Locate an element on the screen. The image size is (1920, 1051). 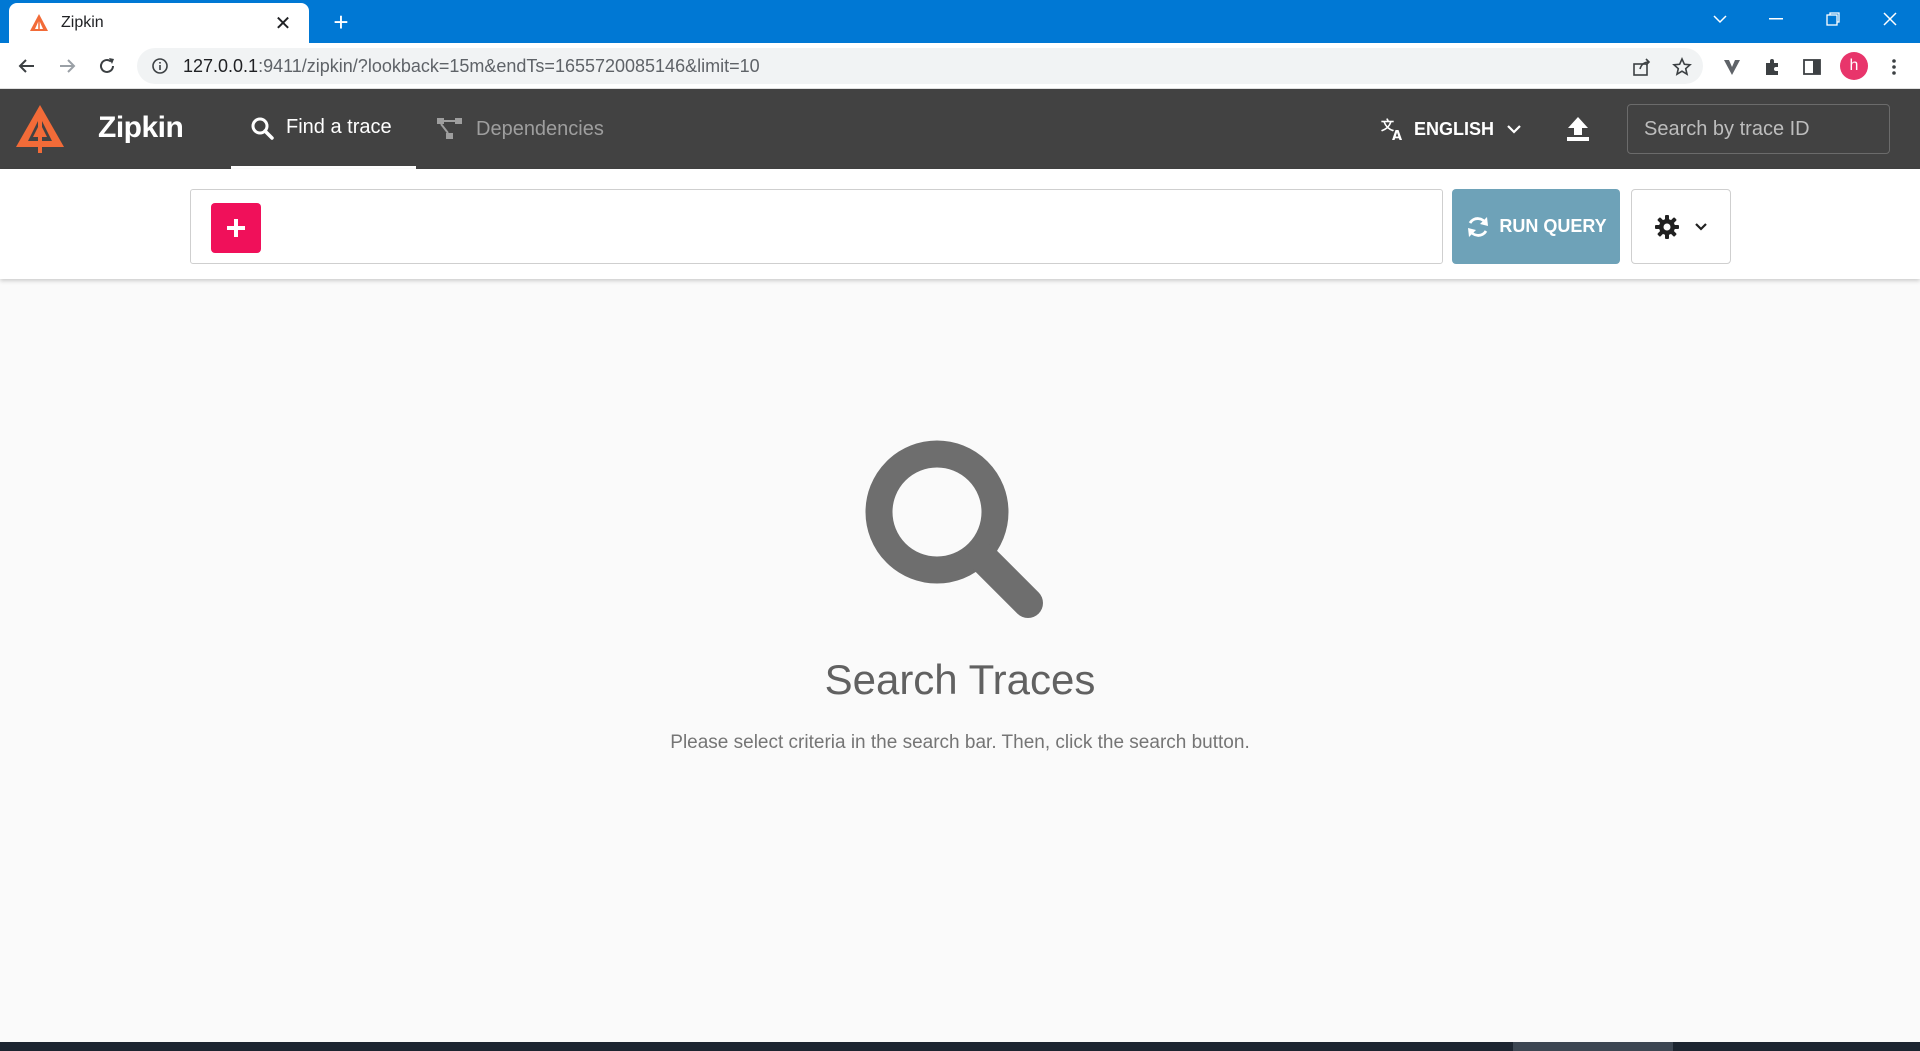
search-criteria-box is located at coordinates (816, 226).